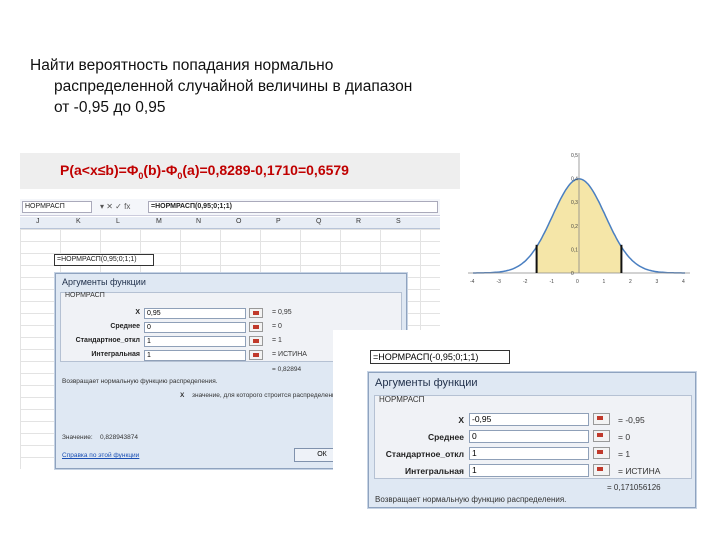  What do you see at coordinates (574, 156) in the screenshot?
I see `y-tick-label: 0,5` at bounding box center [574, 156].